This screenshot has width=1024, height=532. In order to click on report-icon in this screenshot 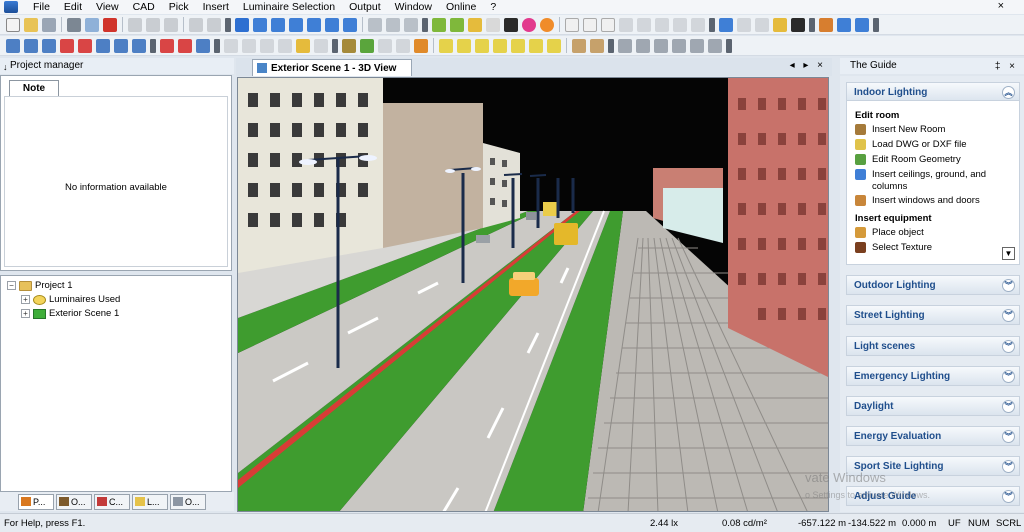, I will do `click(572, 24)`.